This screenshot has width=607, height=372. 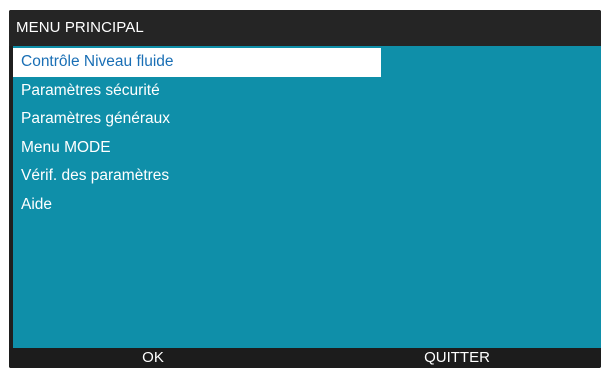 I want to click on menu-item-menu-mode: Menu MODE, so click(x=197, y=148).